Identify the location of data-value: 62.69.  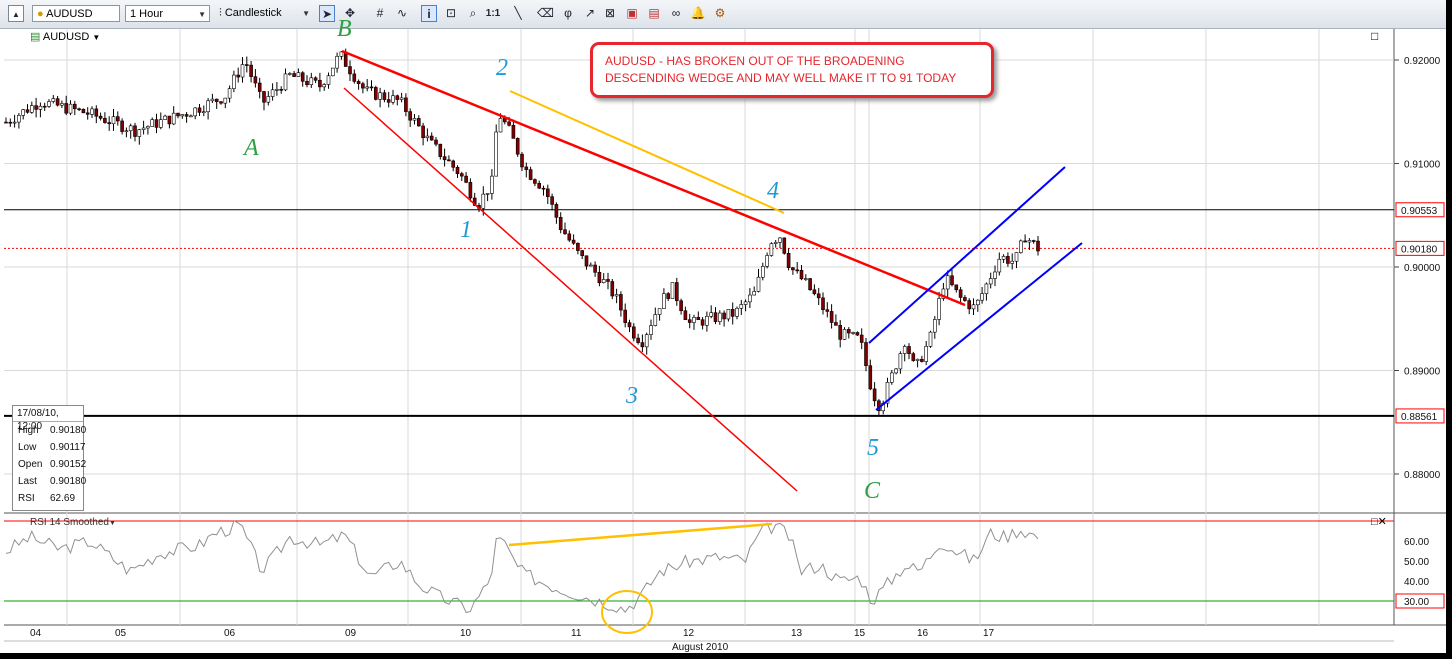
(63, 498).